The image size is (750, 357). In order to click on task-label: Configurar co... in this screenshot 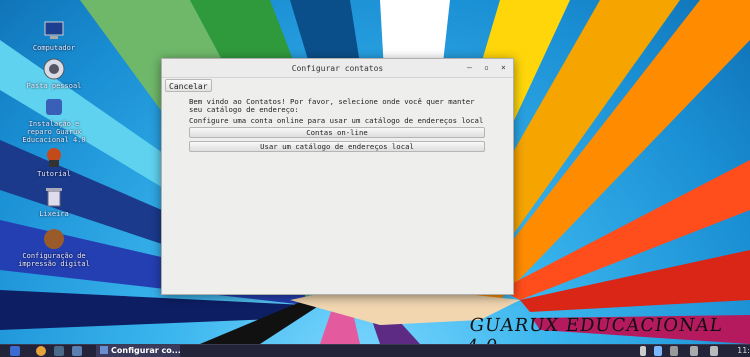, I will do `click(145, 350)`.